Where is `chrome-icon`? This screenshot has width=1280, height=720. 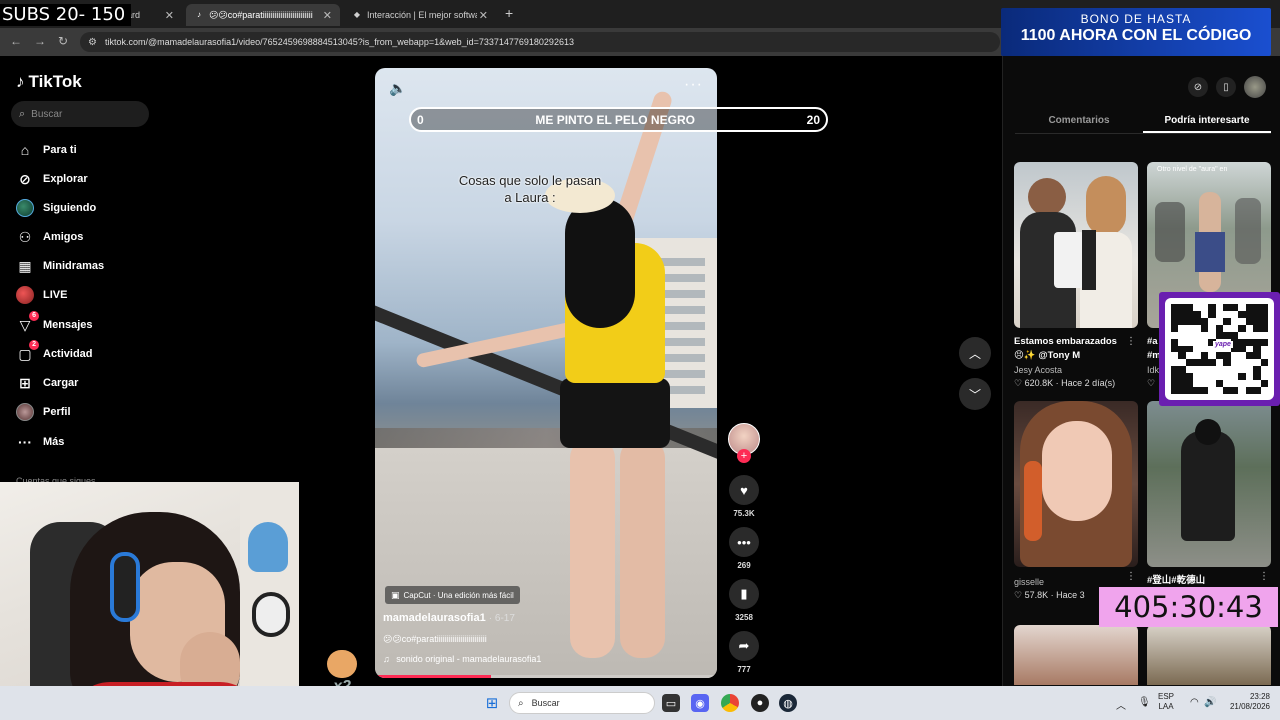 chrome-icon is located at coordinates (730, 703).